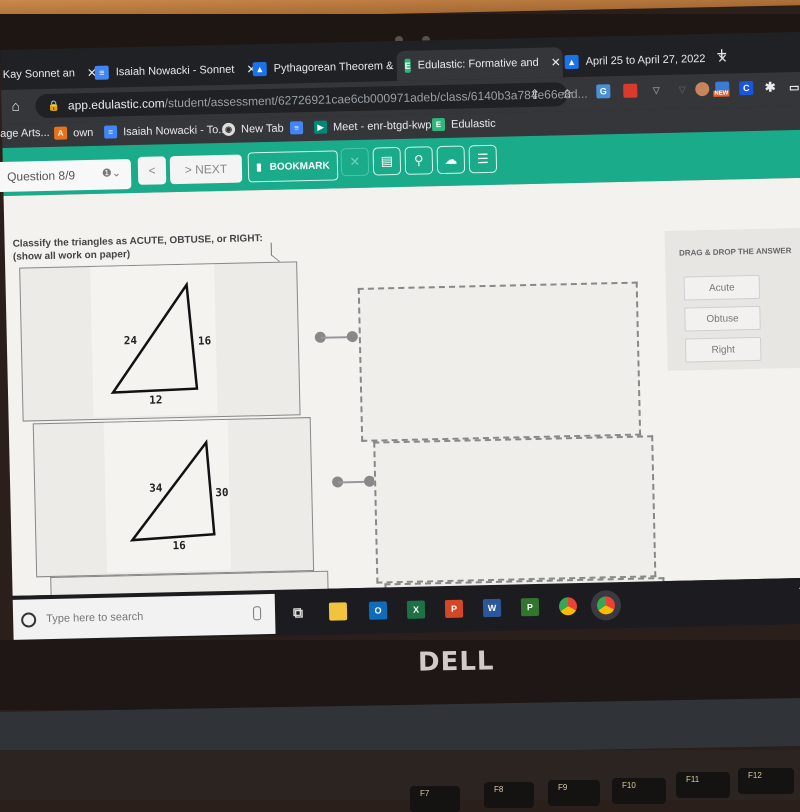  I want to click on tab-april: ▲ April 25 to April 27, 2022 ✕, so click(646, 60).